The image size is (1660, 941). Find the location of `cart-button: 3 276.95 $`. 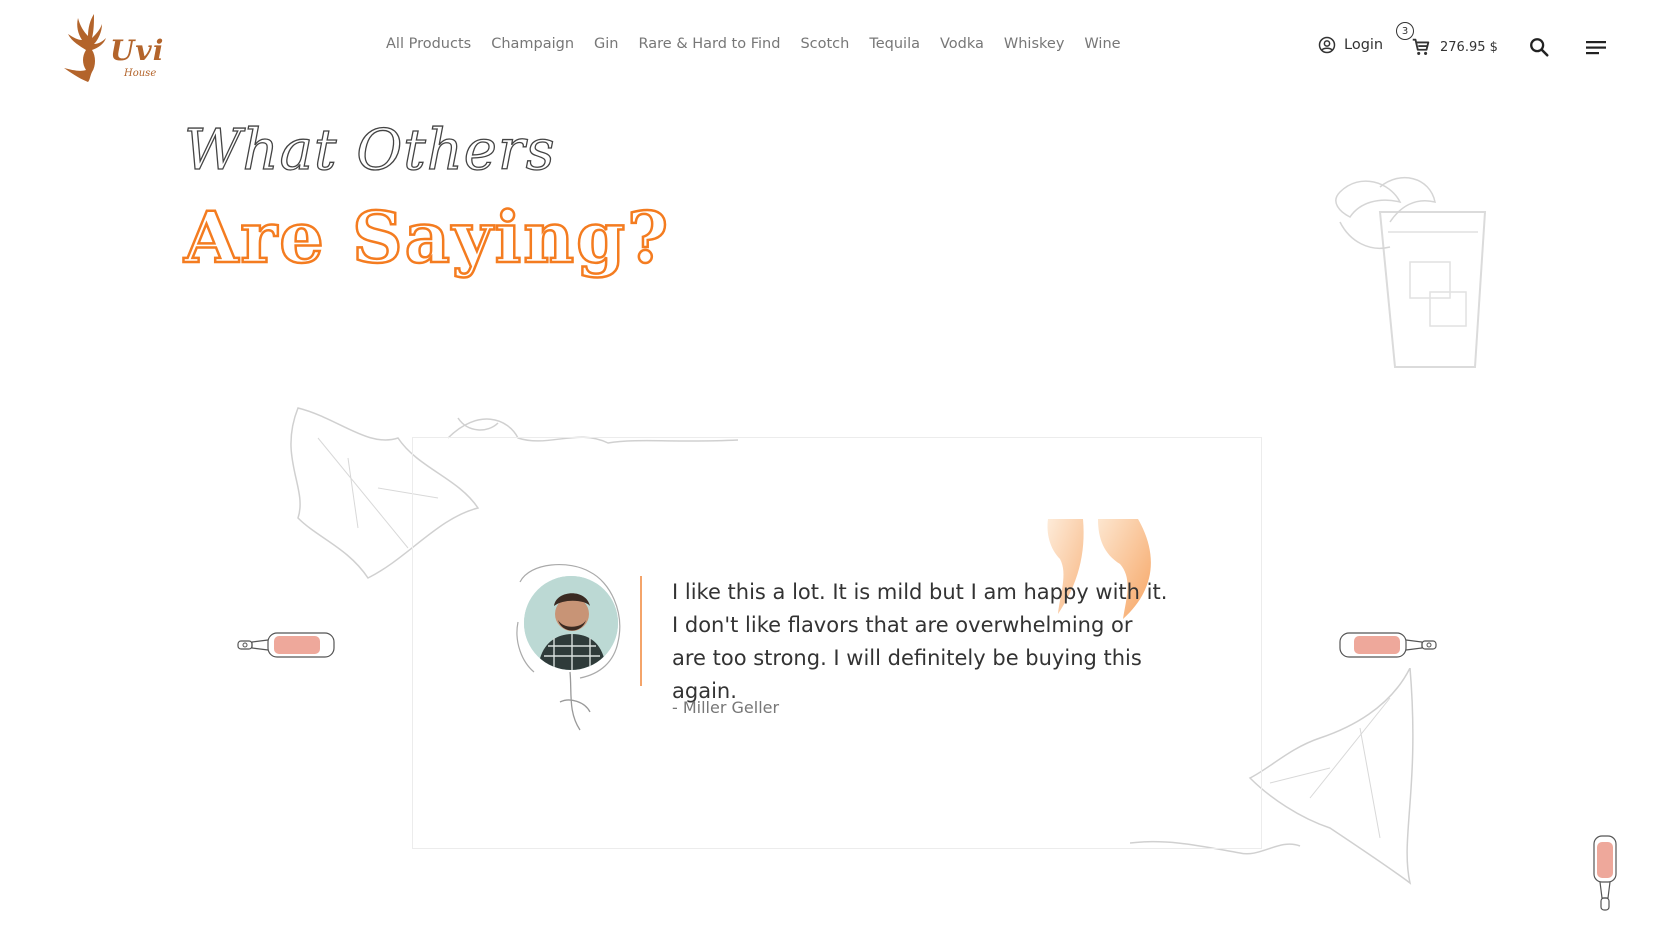

cart-button: 3 276.95 $ is located at coordinates (1447, 40).